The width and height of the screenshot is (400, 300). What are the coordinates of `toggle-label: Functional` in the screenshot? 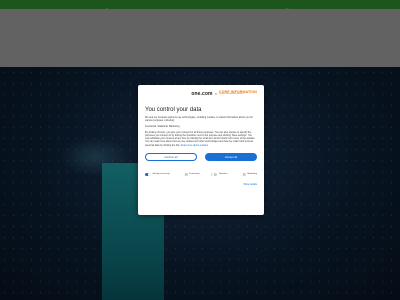 It's located at (194, 174).